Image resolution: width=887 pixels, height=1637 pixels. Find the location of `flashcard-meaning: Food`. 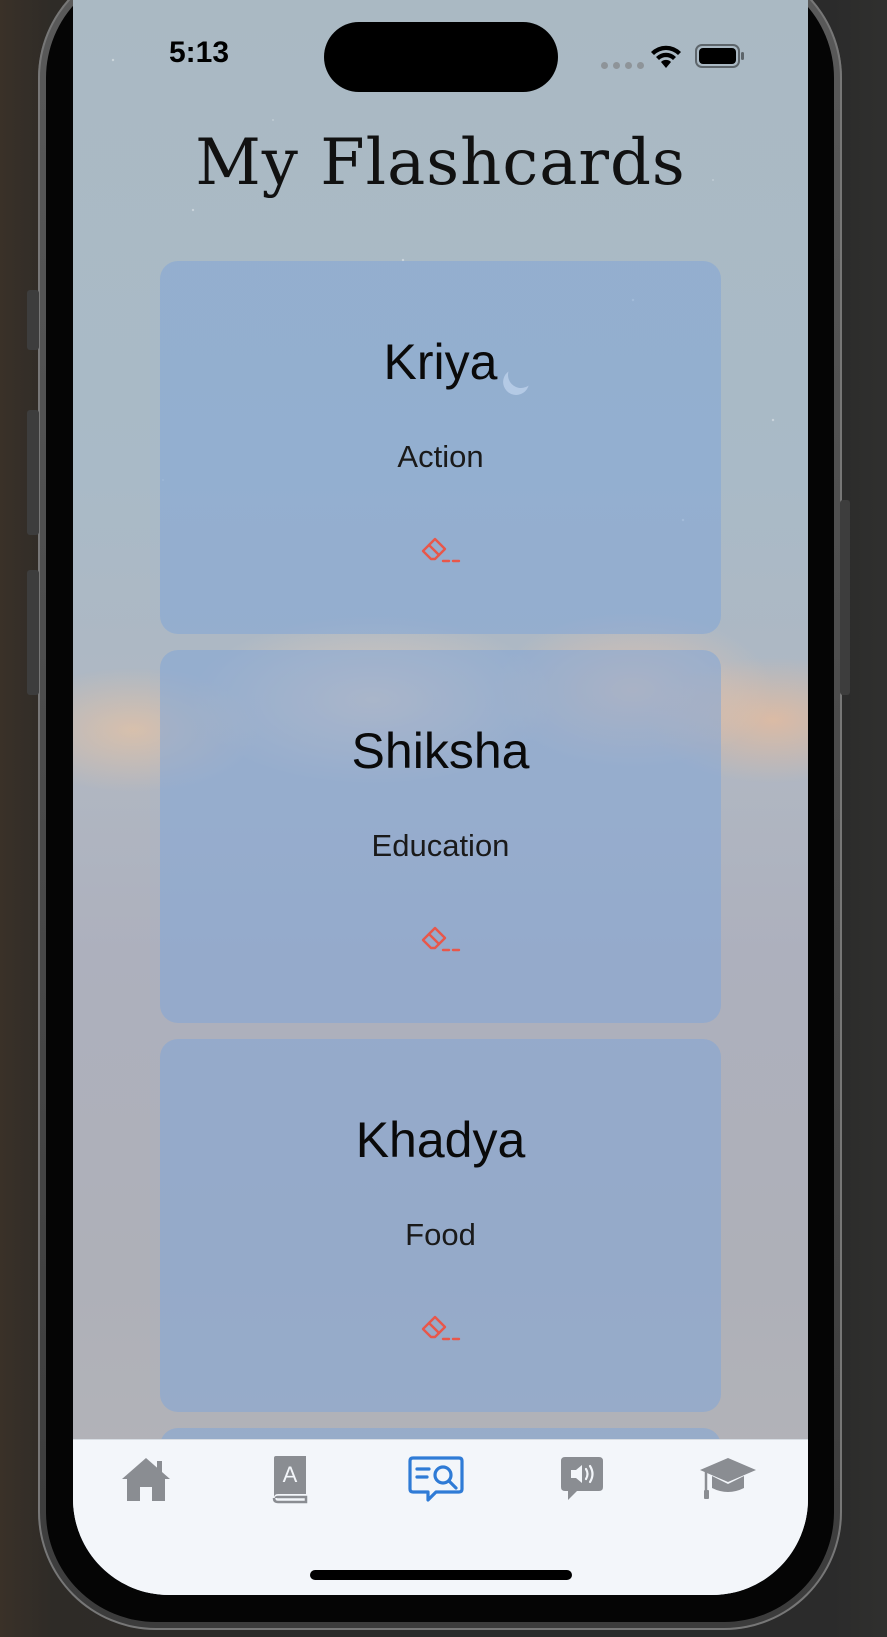

flashcard-meaning: Food is located at coordinates (440, 1234).